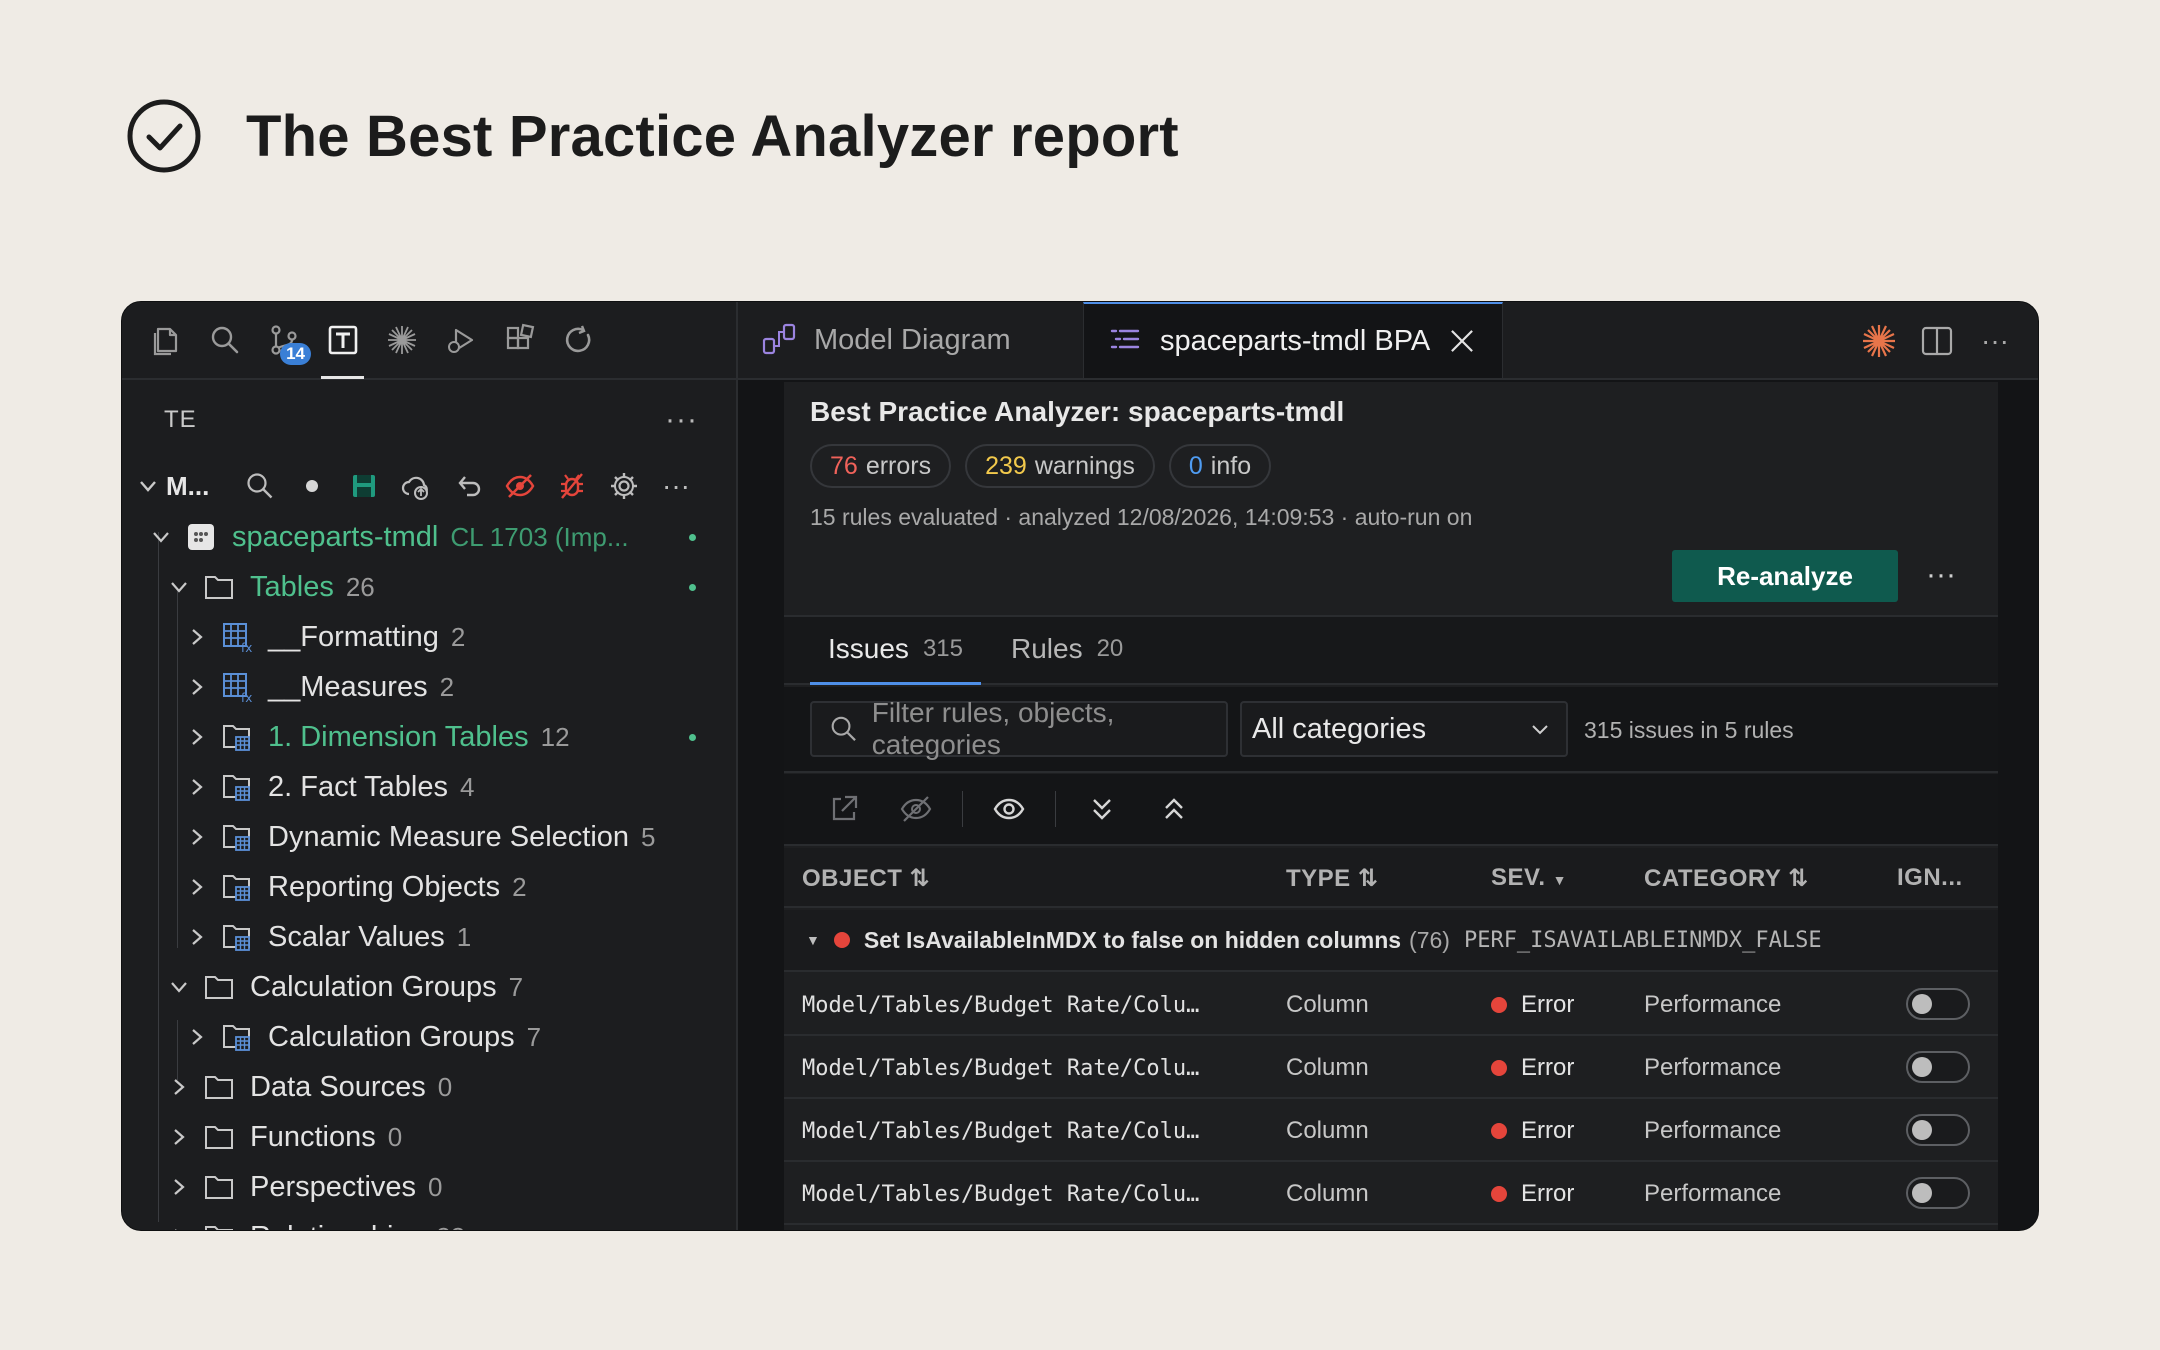 This screenshot has width=2160, height=1350. Describe the element at coordinates (910, 340) in the screenshot. I see `tab-model-diagram: Model Diagram` at that location.